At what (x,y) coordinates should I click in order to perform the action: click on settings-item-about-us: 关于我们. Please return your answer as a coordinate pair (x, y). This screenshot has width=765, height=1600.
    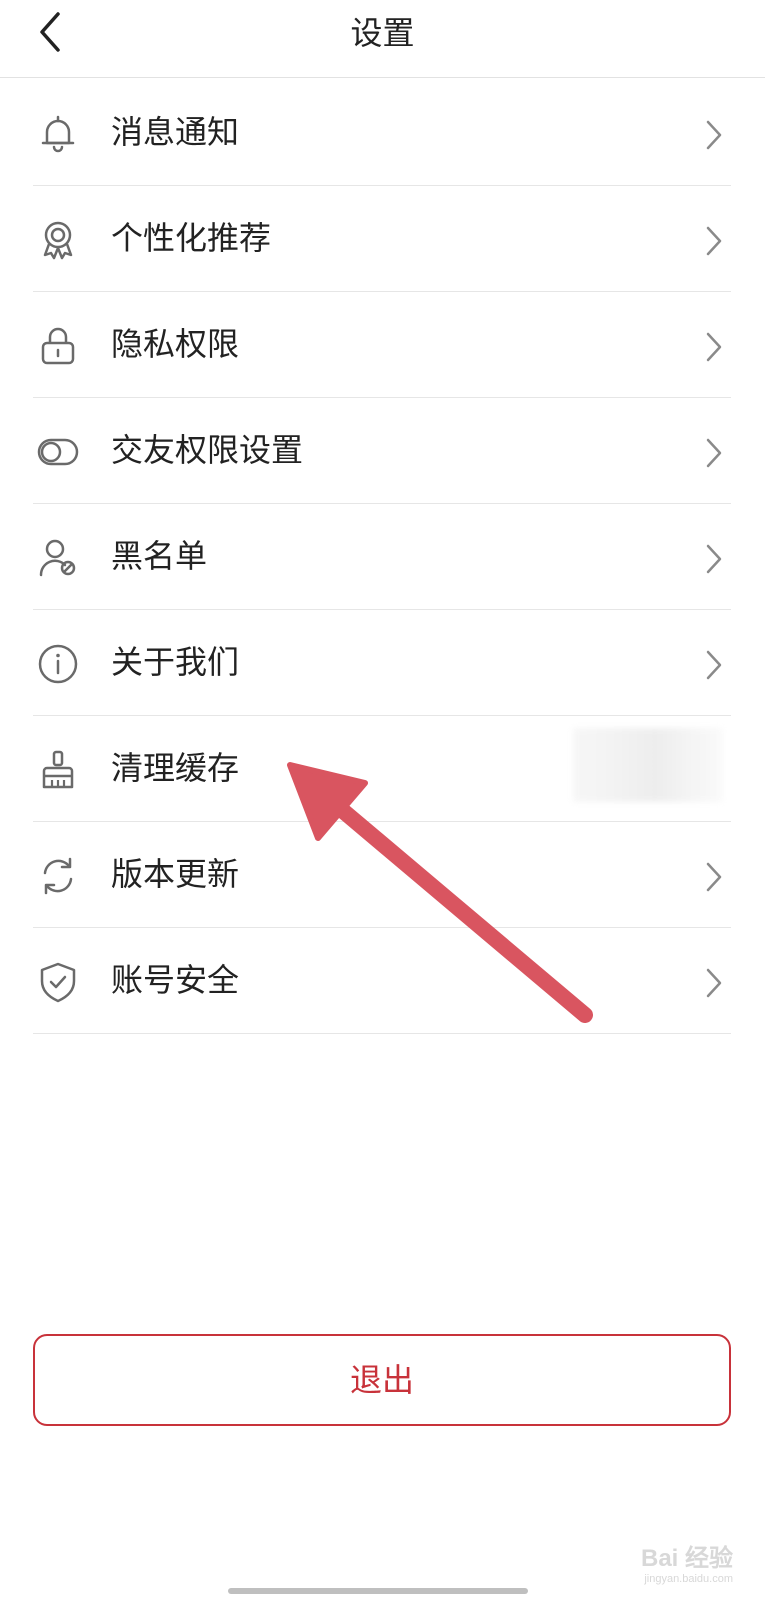
    Looking at the image, I should click on (382, 663).